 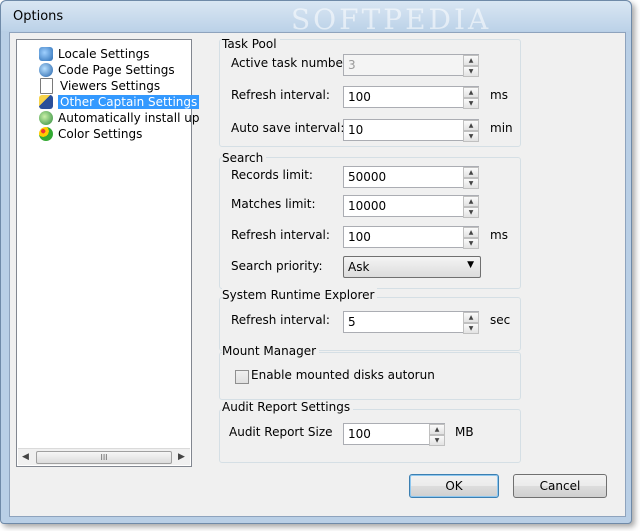 What do you see at coordinates (560, 486) in the screenshot?
I see `cancel-button: Cancel` at bounding box center [560, 486].